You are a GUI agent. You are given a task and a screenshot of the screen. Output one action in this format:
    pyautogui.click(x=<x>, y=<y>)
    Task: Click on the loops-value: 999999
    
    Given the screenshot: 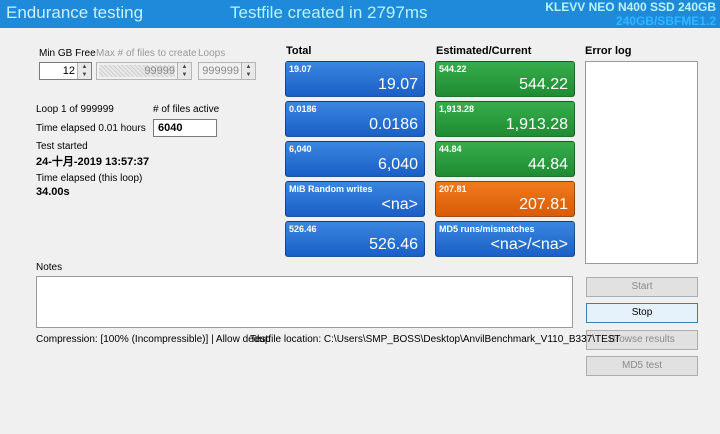 What is the action you would take?
    pyautogui.click(x=220, y=71)
    